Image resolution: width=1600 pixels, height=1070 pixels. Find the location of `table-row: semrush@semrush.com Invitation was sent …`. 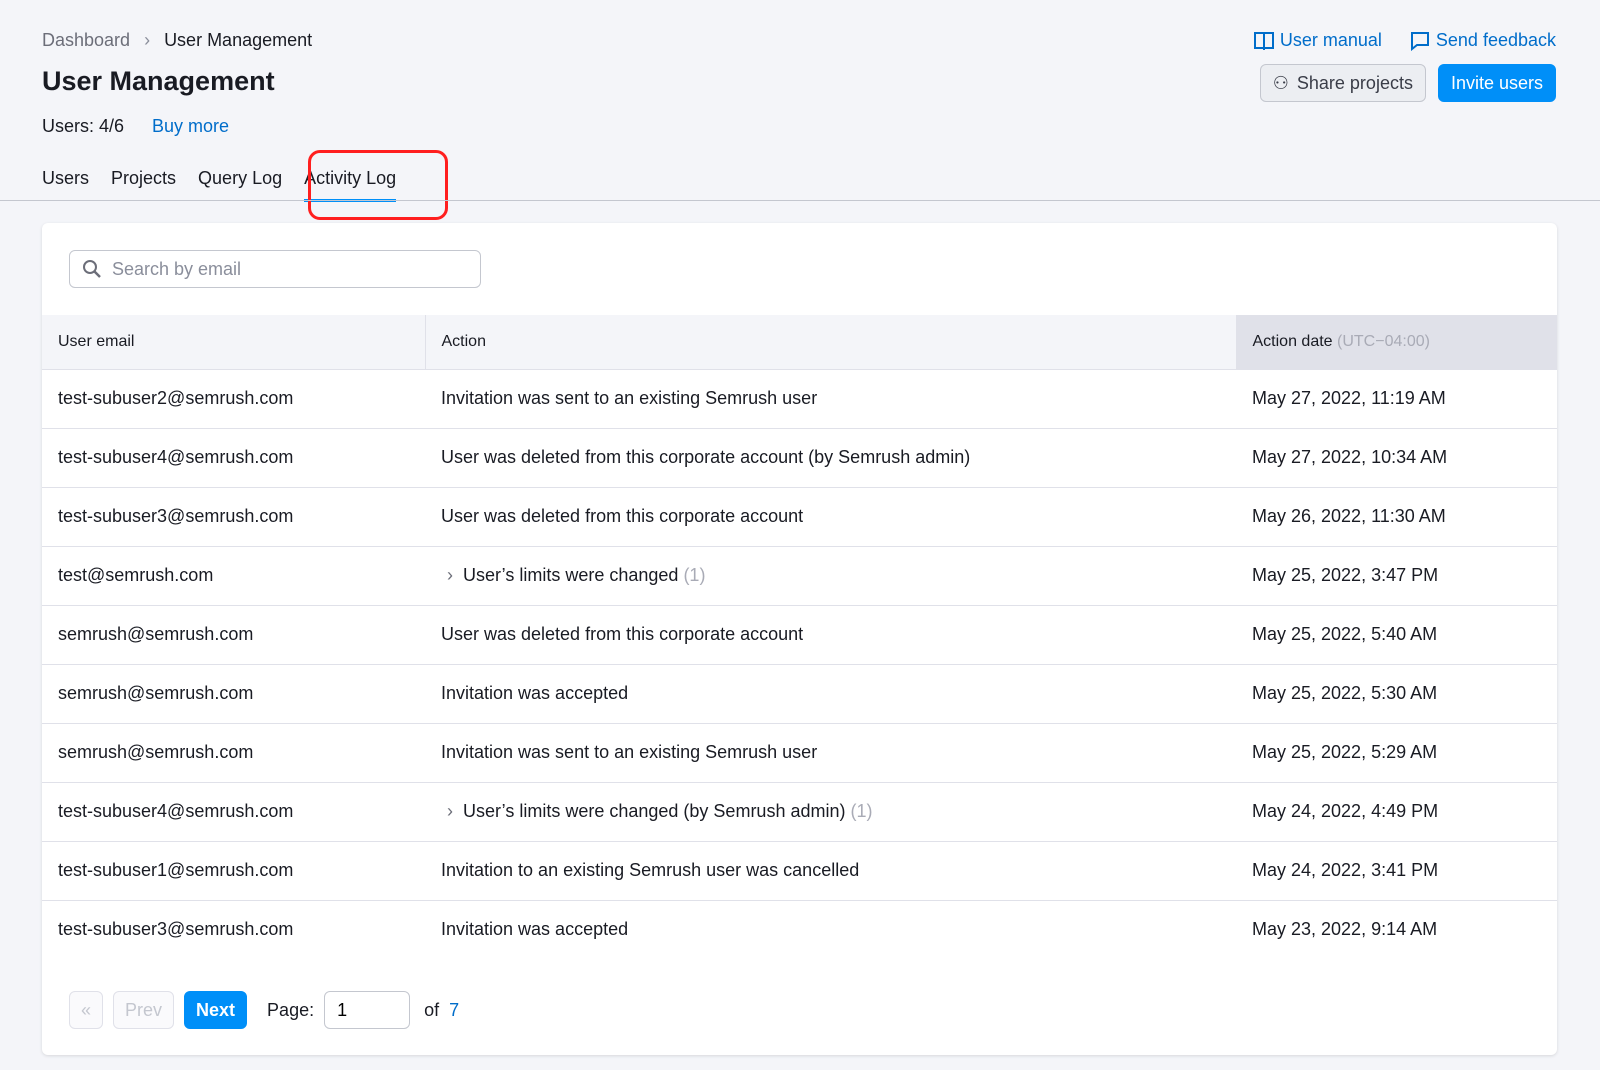

table-row: semrush@semrush.com Invitation was sent … is located at coordinates (799, 752).